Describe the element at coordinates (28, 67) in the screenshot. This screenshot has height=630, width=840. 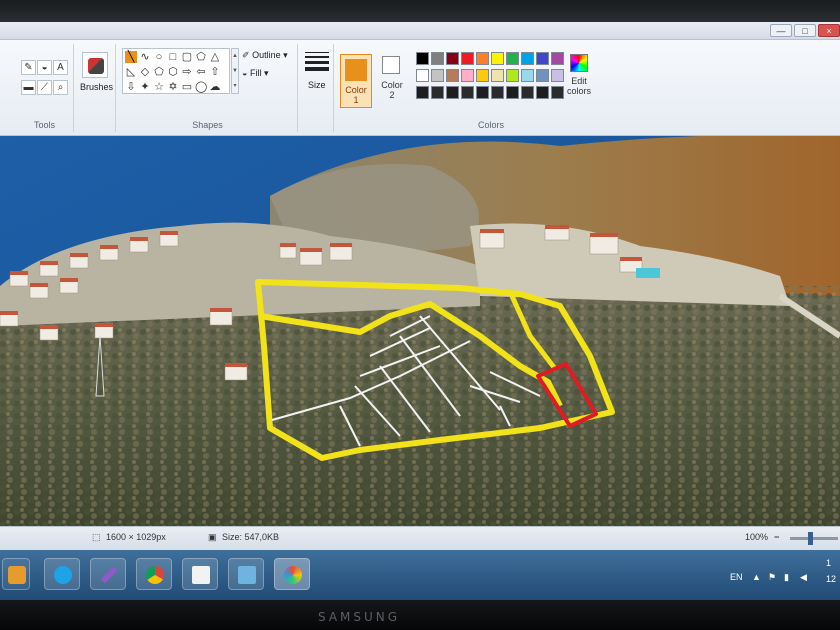
I see `pencil-icon: ✎` at that location.